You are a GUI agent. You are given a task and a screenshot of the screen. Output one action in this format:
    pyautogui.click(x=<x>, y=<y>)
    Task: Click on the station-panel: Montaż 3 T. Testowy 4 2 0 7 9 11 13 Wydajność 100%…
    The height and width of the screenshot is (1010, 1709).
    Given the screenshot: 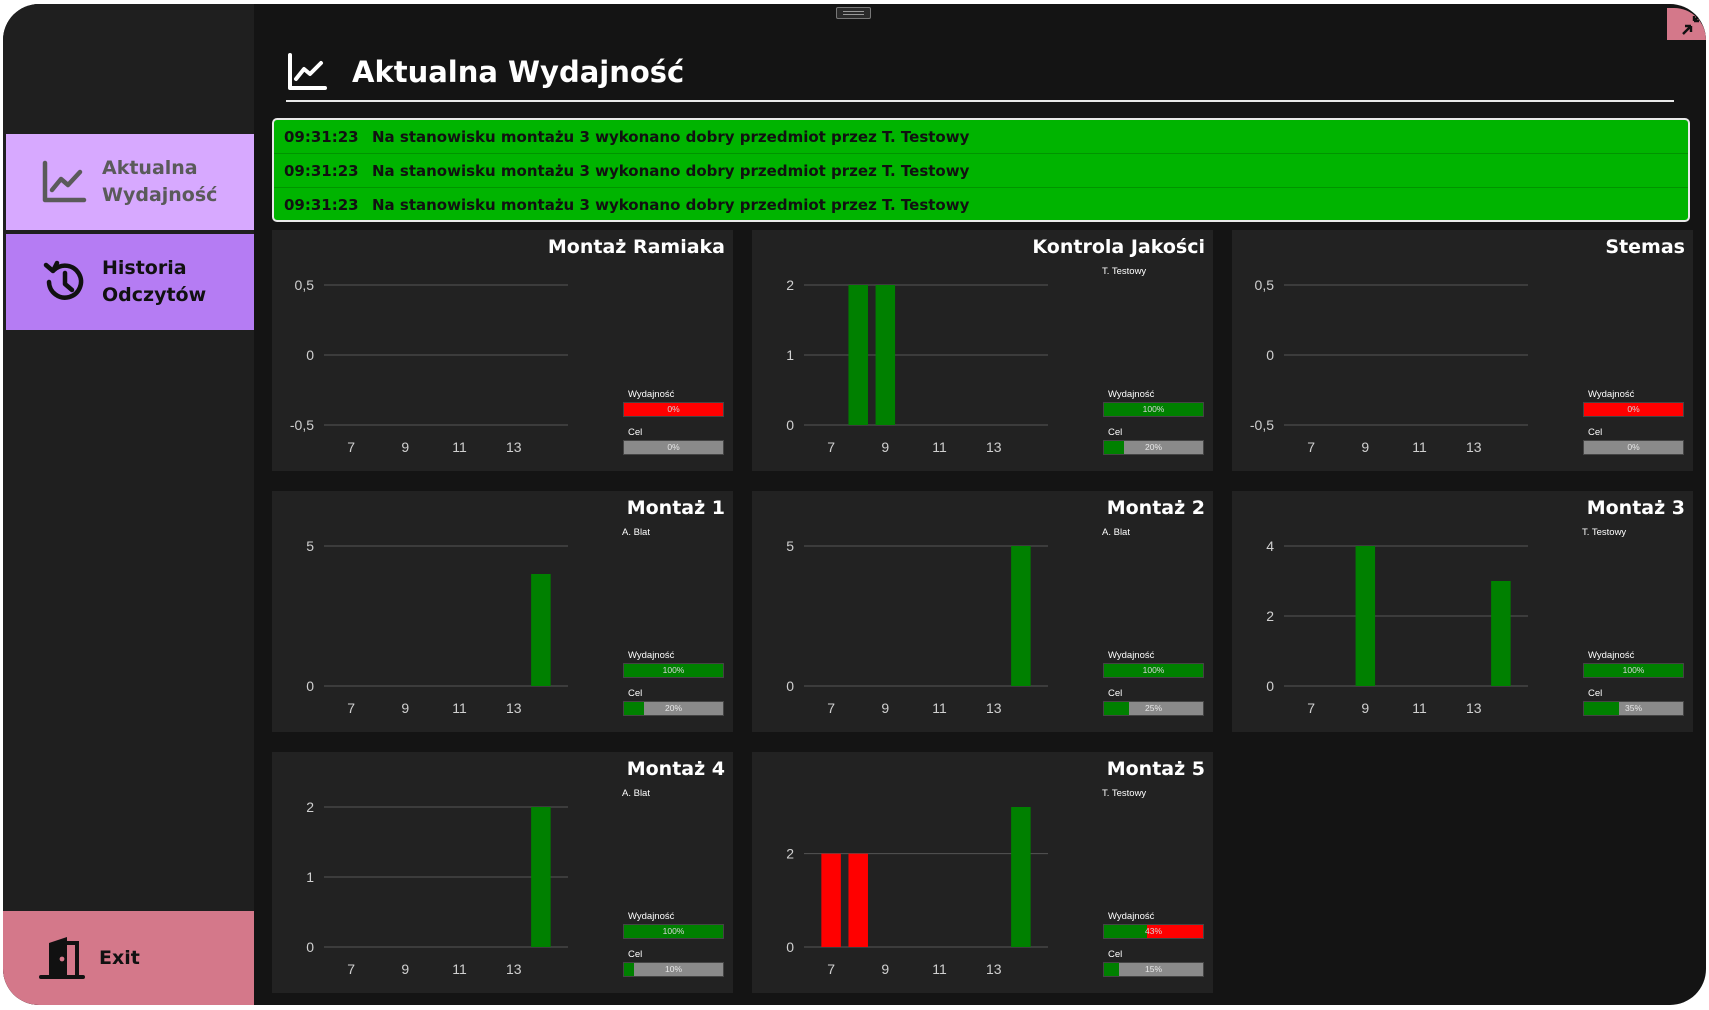 What is the action you would take?
    pyautogui.click(x=1462, y=611)
    